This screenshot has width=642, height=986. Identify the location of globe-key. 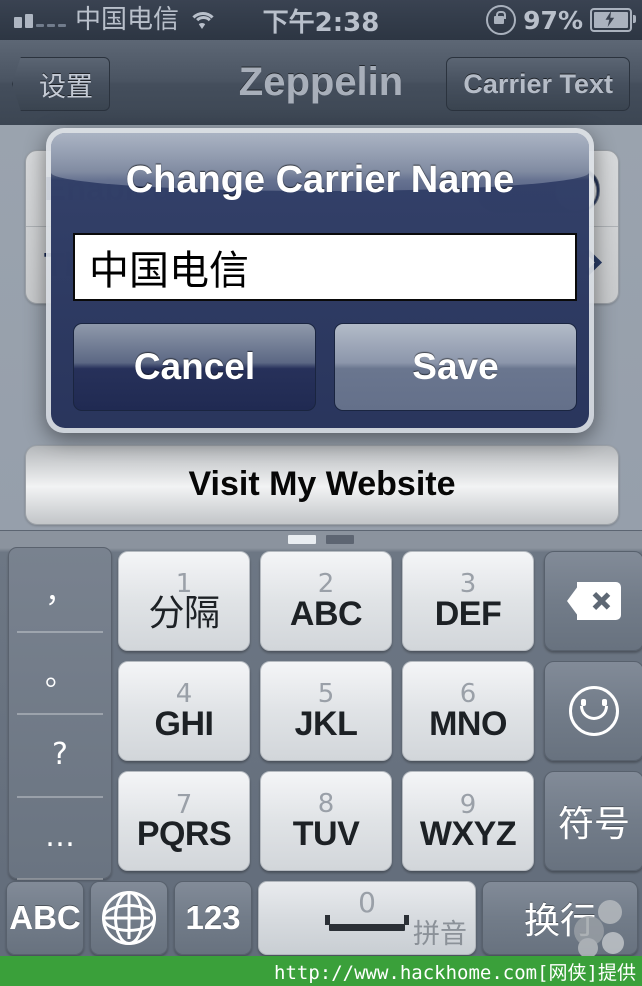
(129, 918).